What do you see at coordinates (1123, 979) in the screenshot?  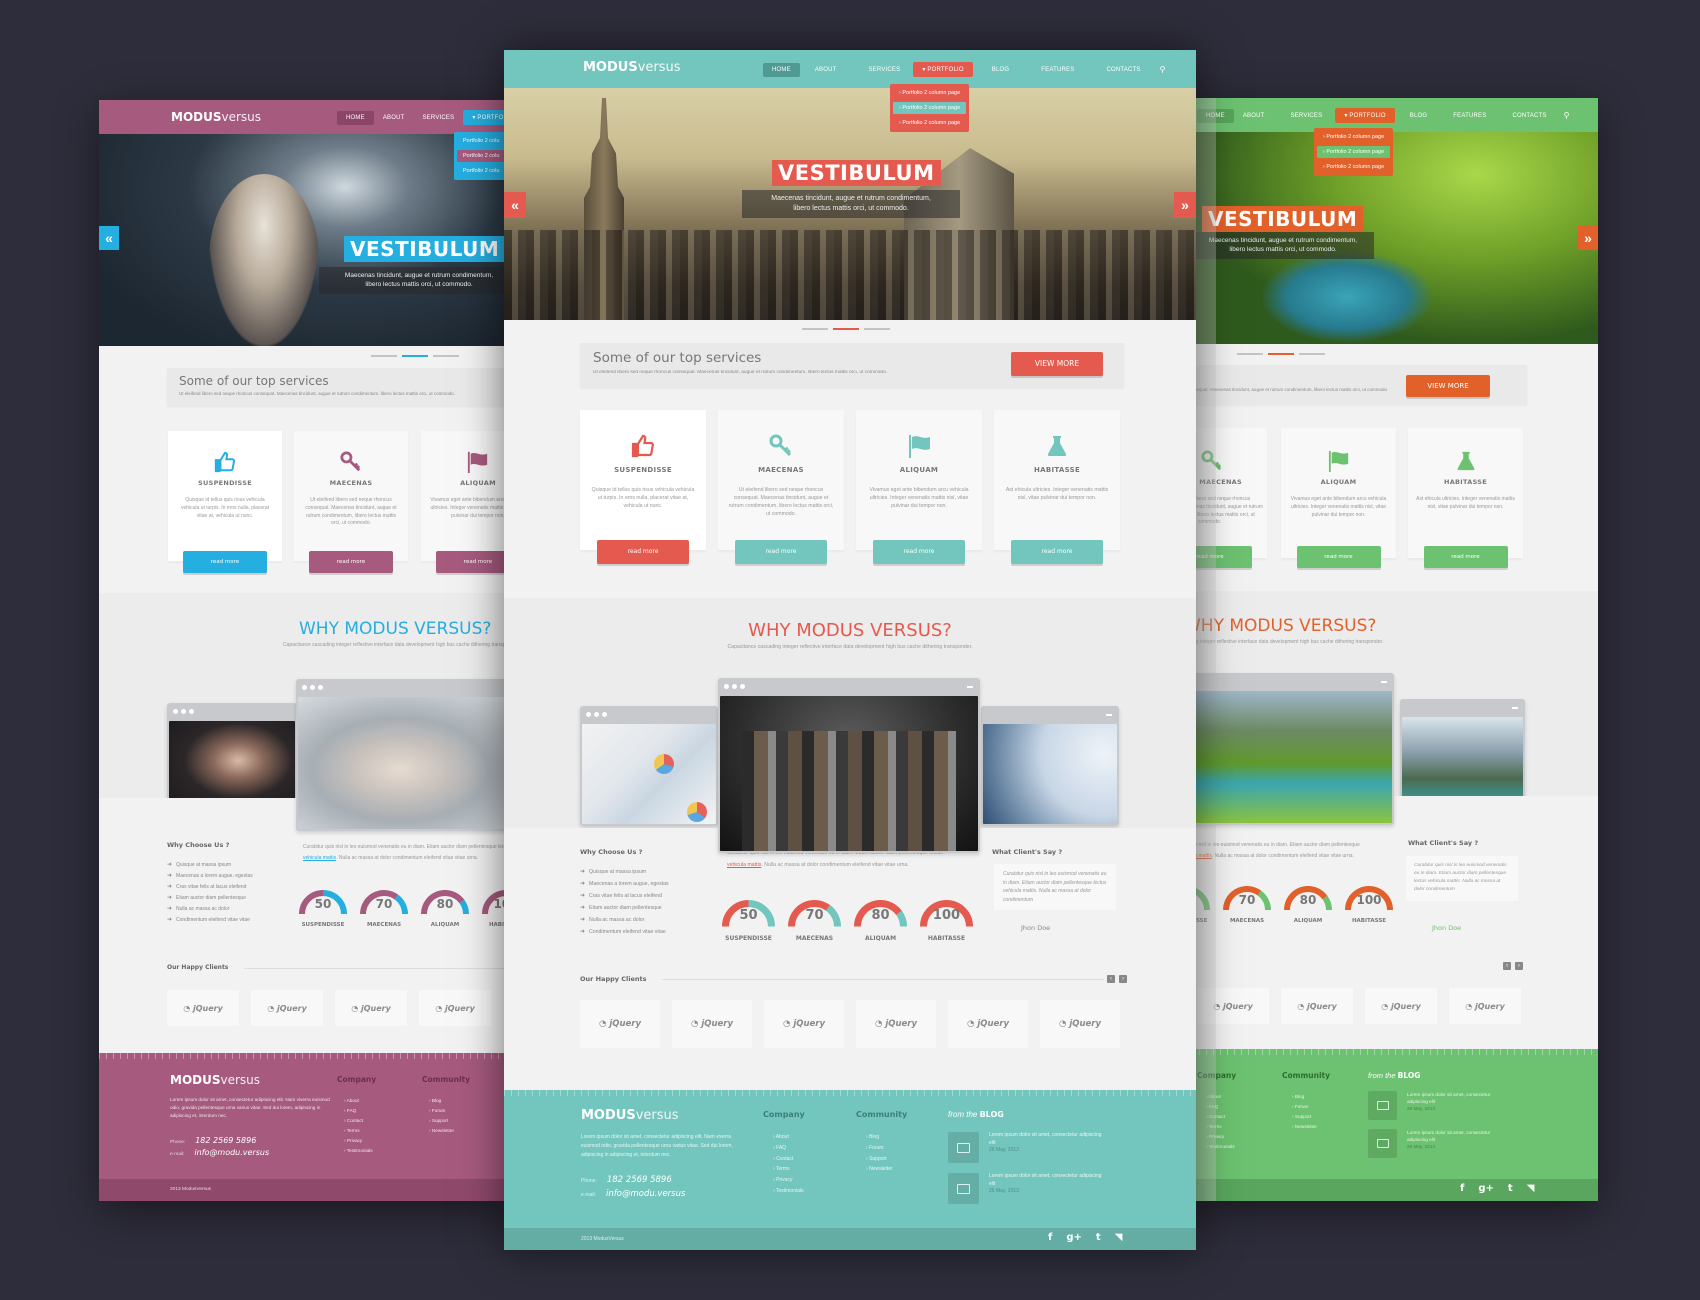 I see `clients-next-button: ›` at bounding box center [1123, 979].